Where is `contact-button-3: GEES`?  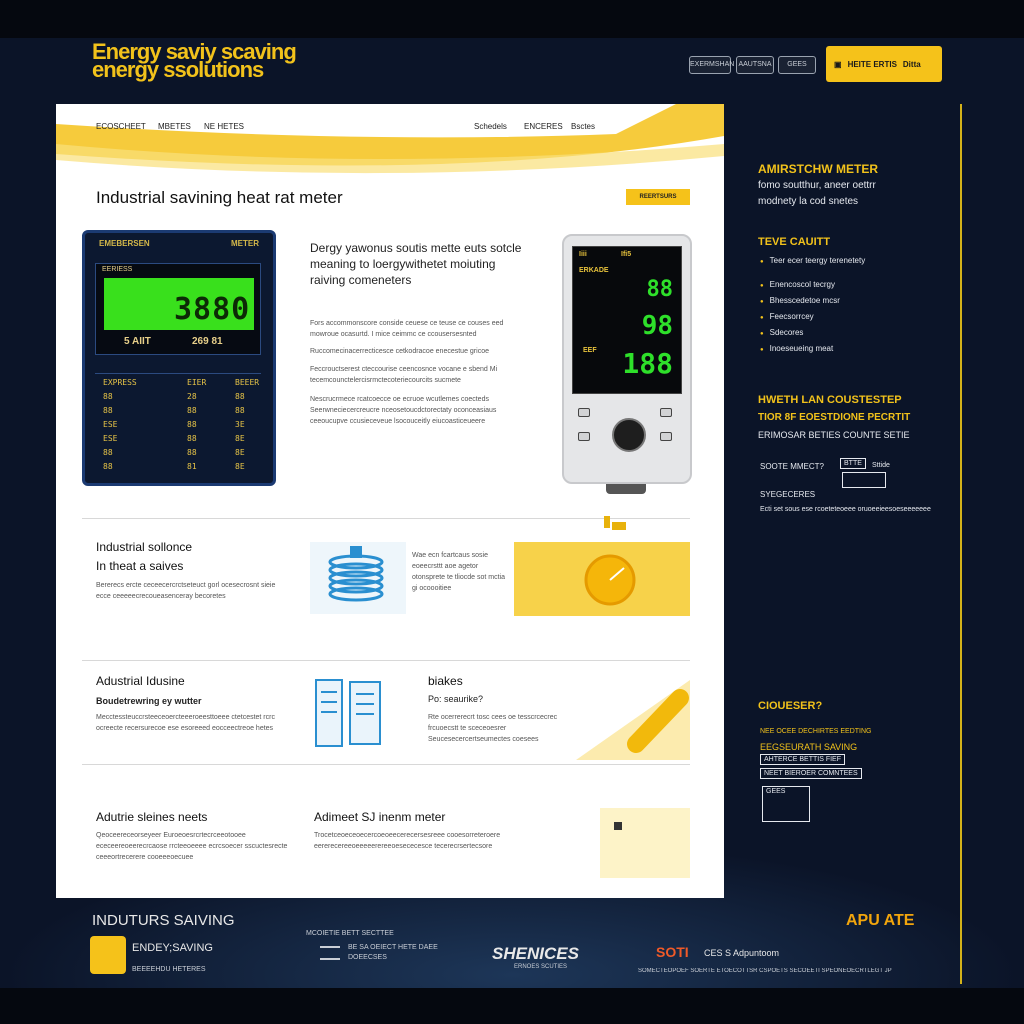 contact-button-3: GEES is located at coordinates (786, 804).